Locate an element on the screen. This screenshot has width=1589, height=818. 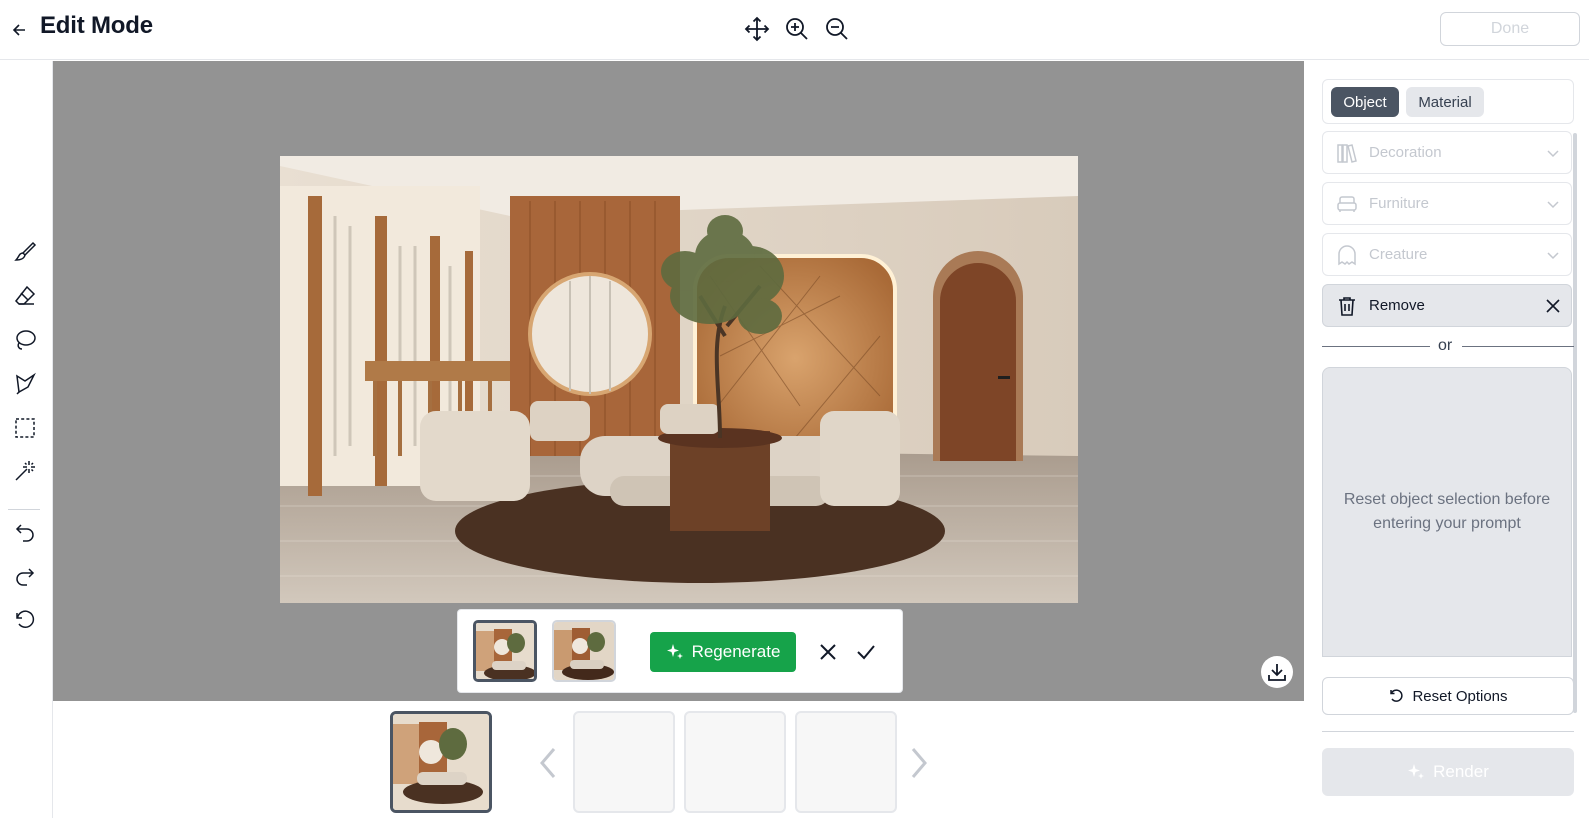
zoom-out-icon is located at coordinates (837, 29).